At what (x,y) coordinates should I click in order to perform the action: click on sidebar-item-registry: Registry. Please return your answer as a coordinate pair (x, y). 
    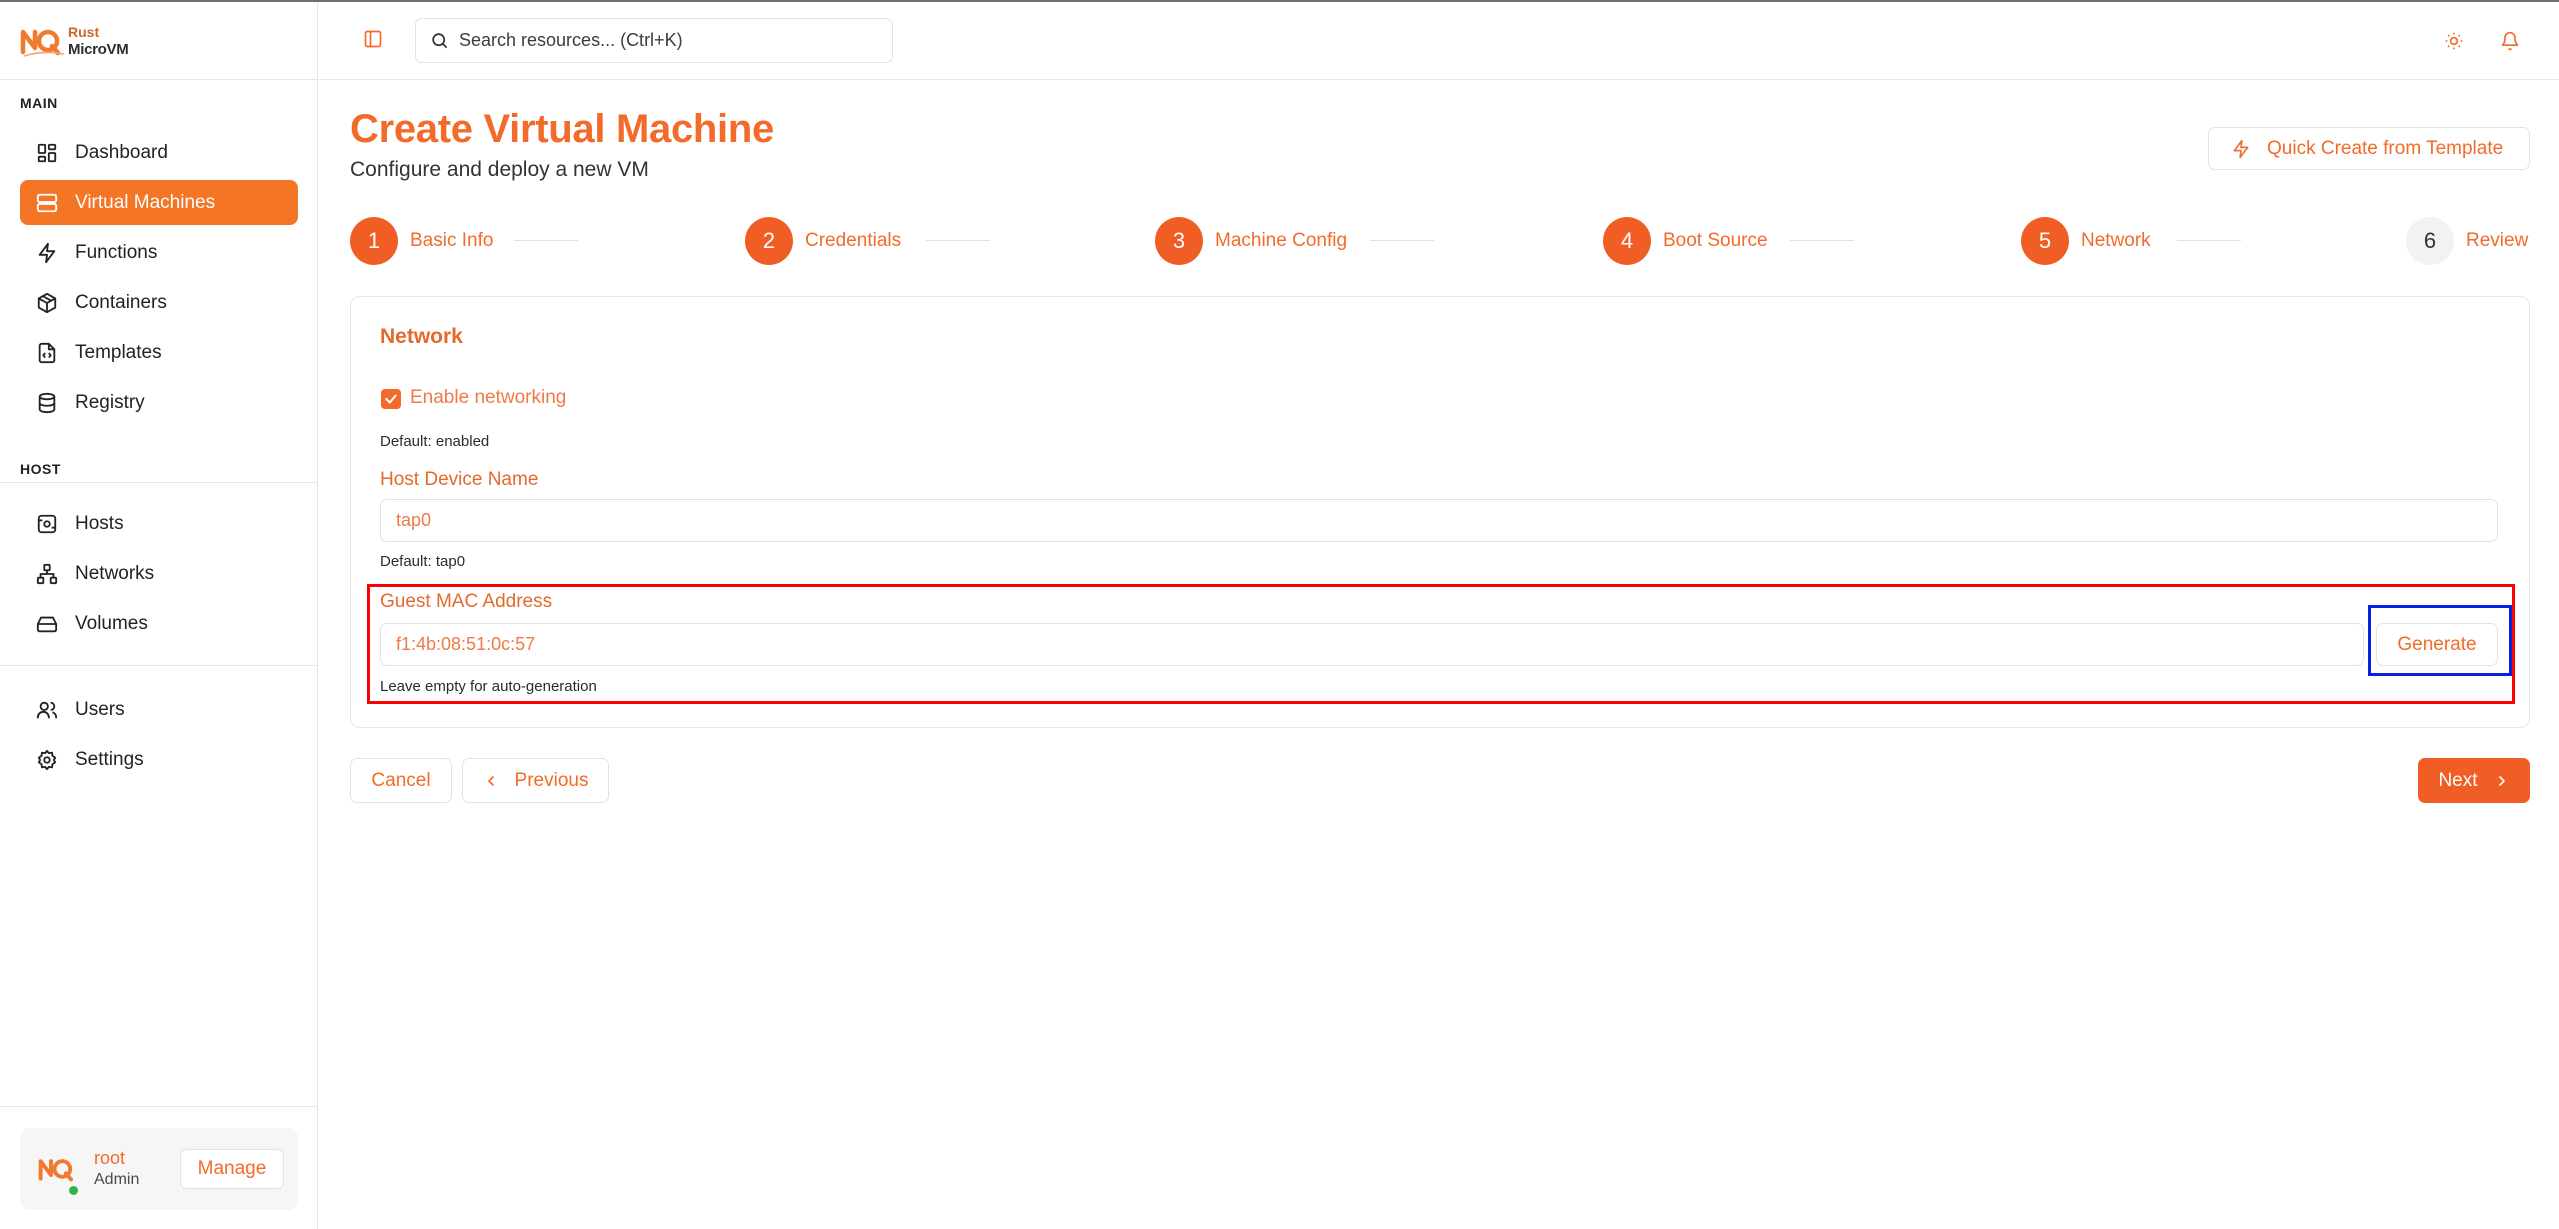
    Looking at the image, I should click on (159, 402).